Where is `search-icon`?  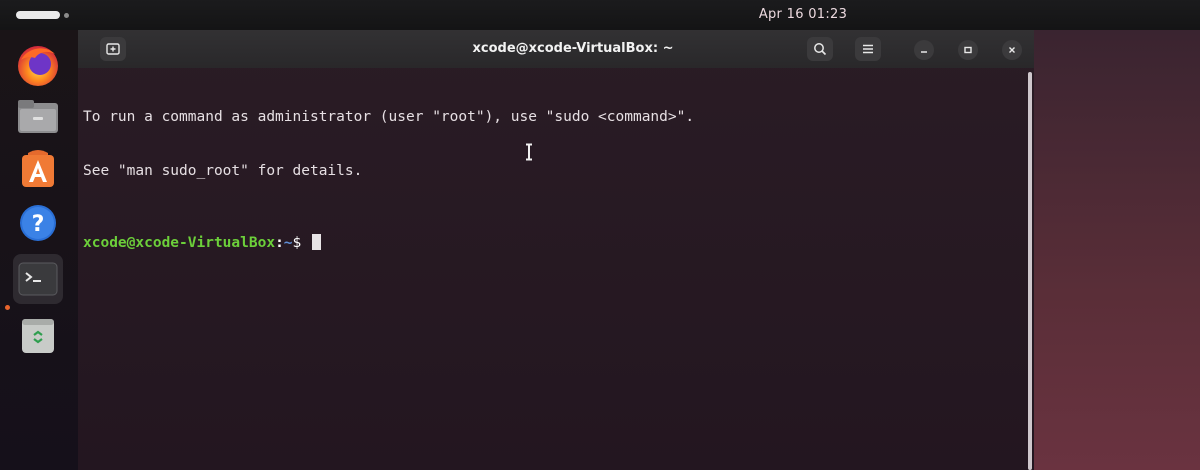 search-icon is located at coordinates (820, 49).